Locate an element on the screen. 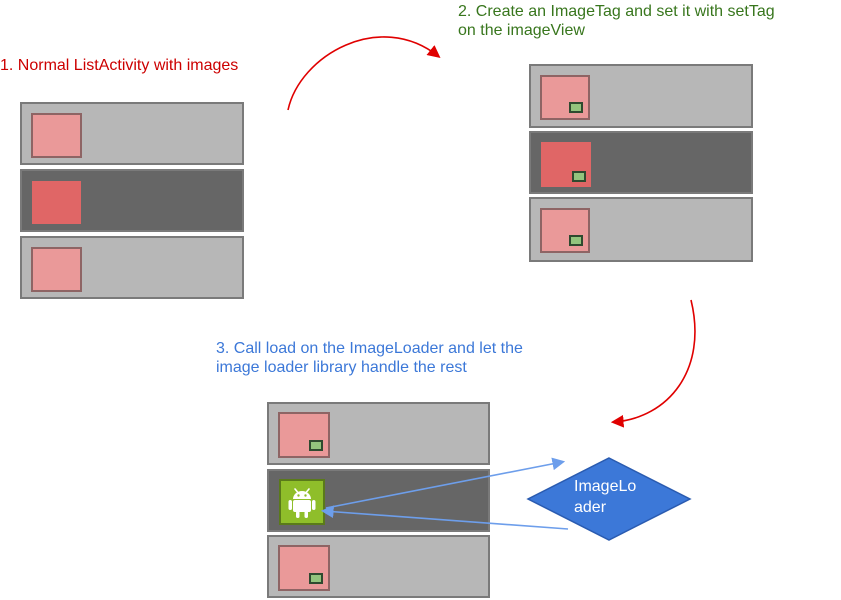 The image size is (841, 600). list-image-loader is located at coordinates (378, 500).